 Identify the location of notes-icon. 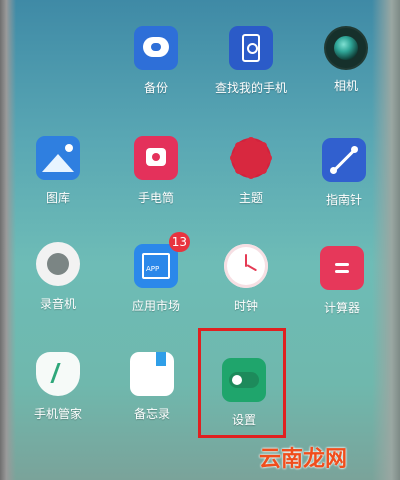
(152, 374).